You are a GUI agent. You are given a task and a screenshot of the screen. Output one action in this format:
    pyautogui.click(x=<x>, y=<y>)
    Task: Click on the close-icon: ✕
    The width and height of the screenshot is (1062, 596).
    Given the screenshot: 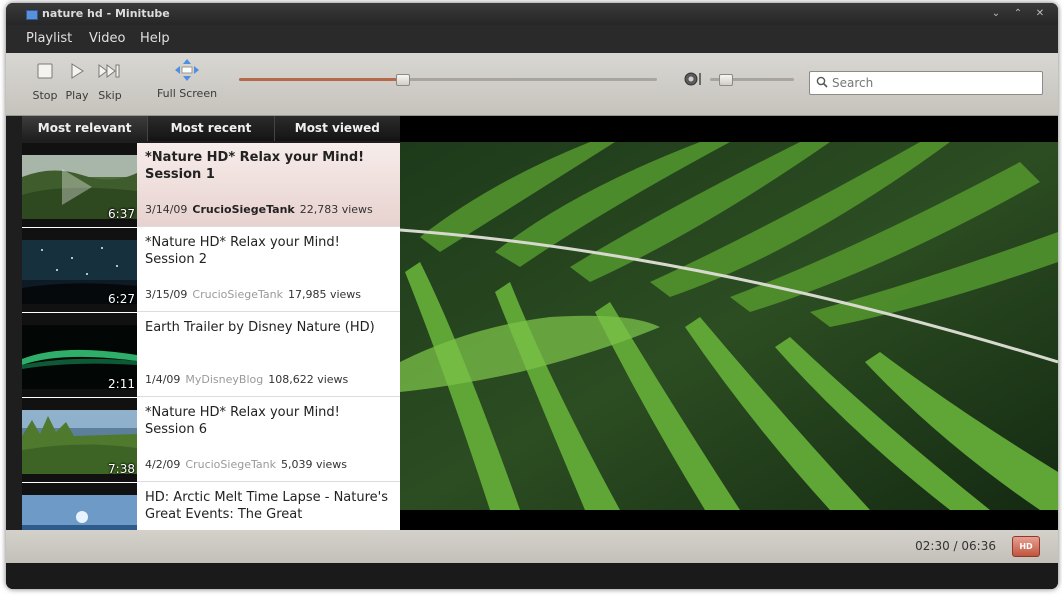 What is the action you would take?
    pyautogui.click(x=1040, y=14)
    